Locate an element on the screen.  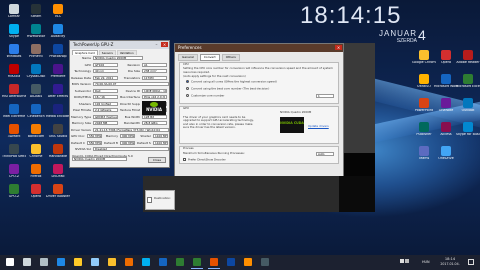
desktop-icon: Photoshop is located at coordinates (58, 51).